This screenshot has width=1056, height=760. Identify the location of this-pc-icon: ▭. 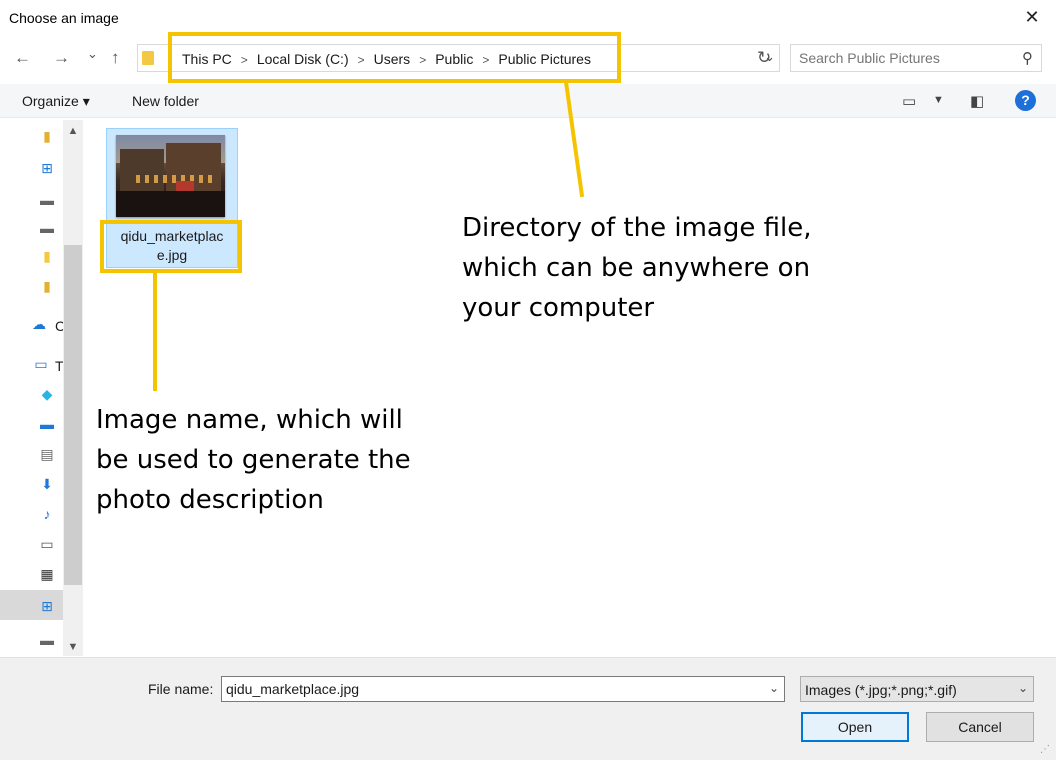
(41, 364).